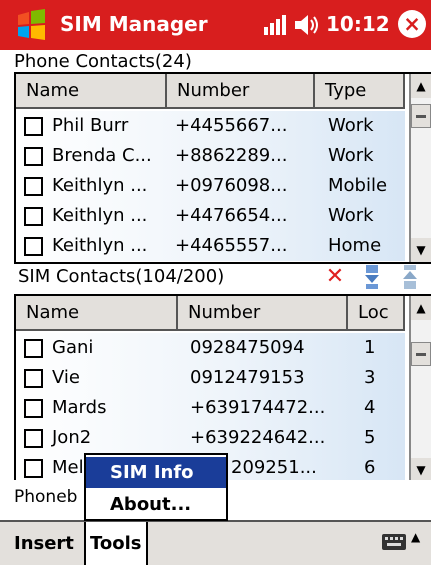 The height and width of the screenshot is (565, 431). Describe the element at coordinates (116, 543) in the screenshot. I see `tools-menu: Tools` at that location.